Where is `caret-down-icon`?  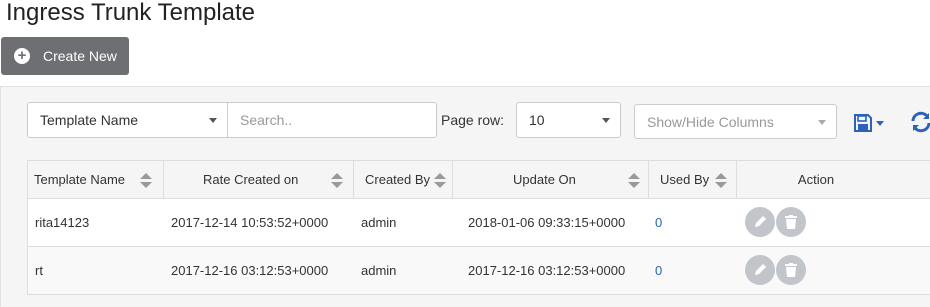 caret-down-icon is located at coordinates (880, 123).